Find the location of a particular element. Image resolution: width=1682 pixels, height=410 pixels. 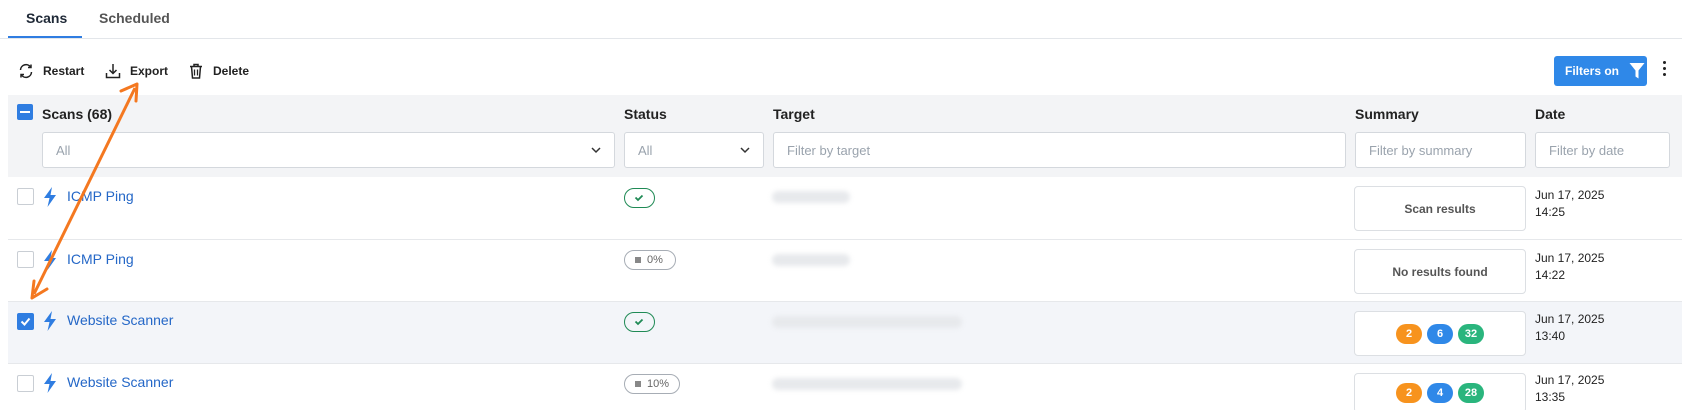

scans-filter-value: All is located at coordinates (63, 150).